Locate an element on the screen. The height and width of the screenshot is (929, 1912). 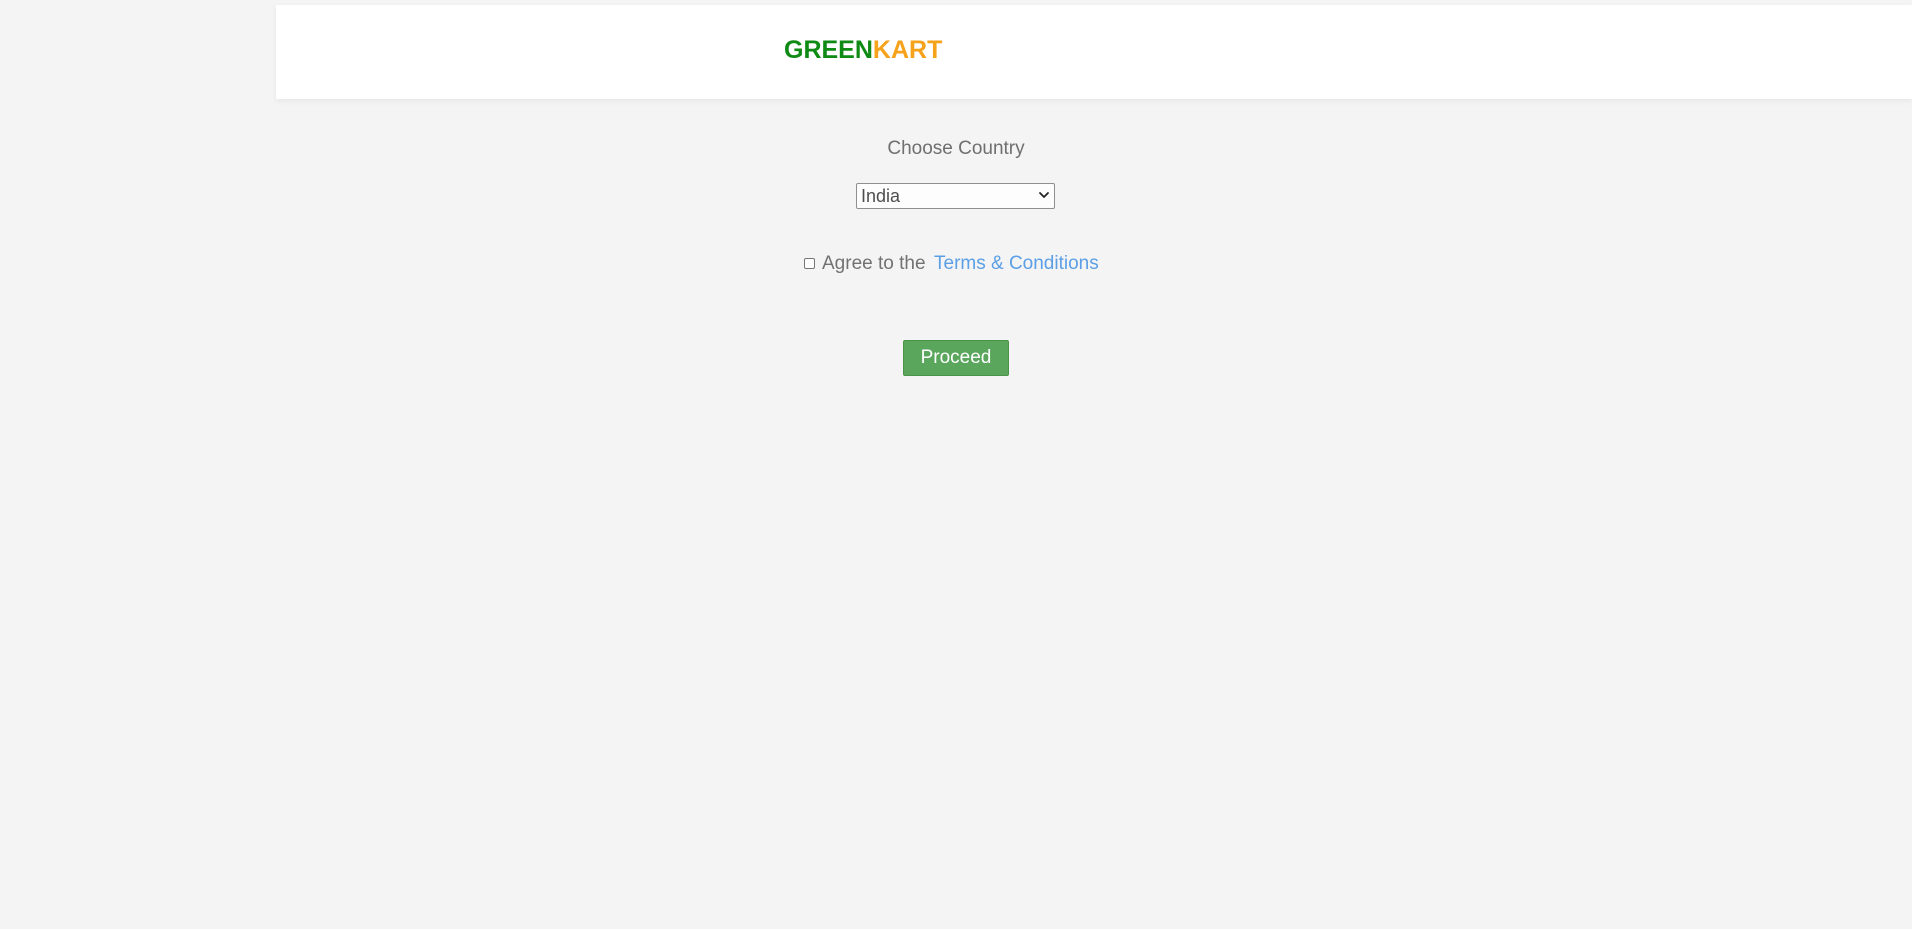
choose-country-label: Choose Country is located at coordinates (956, 148).